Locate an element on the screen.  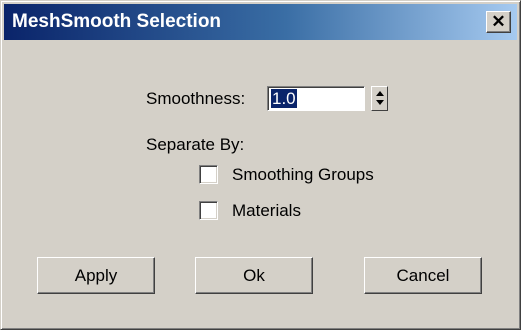
cancel-button: Cancel is located at coordinates (423, 275).